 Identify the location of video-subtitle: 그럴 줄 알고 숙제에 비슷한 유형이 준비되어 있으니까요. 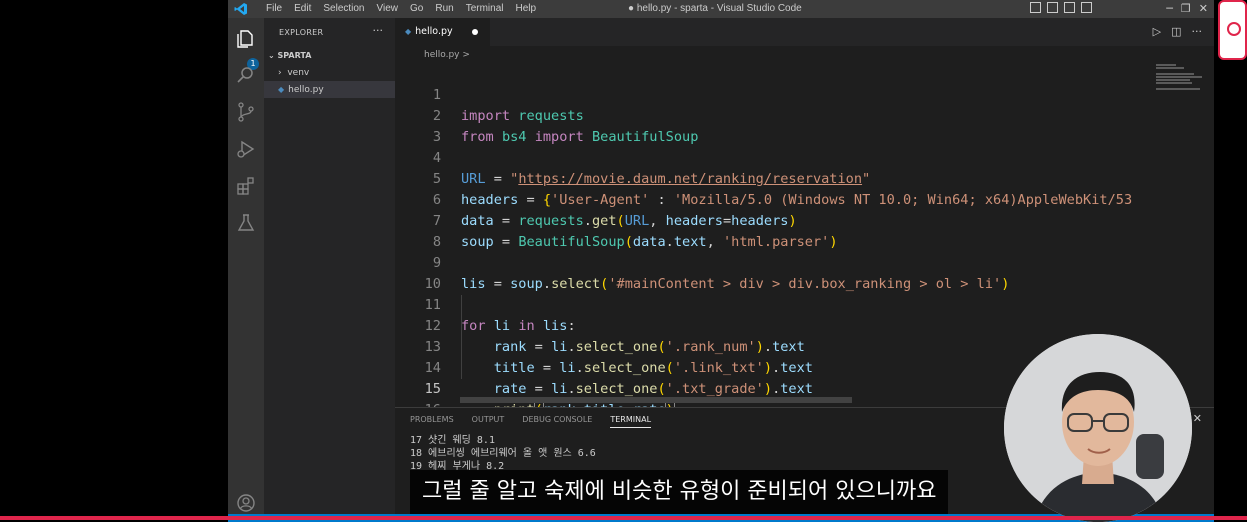
(679, 492).